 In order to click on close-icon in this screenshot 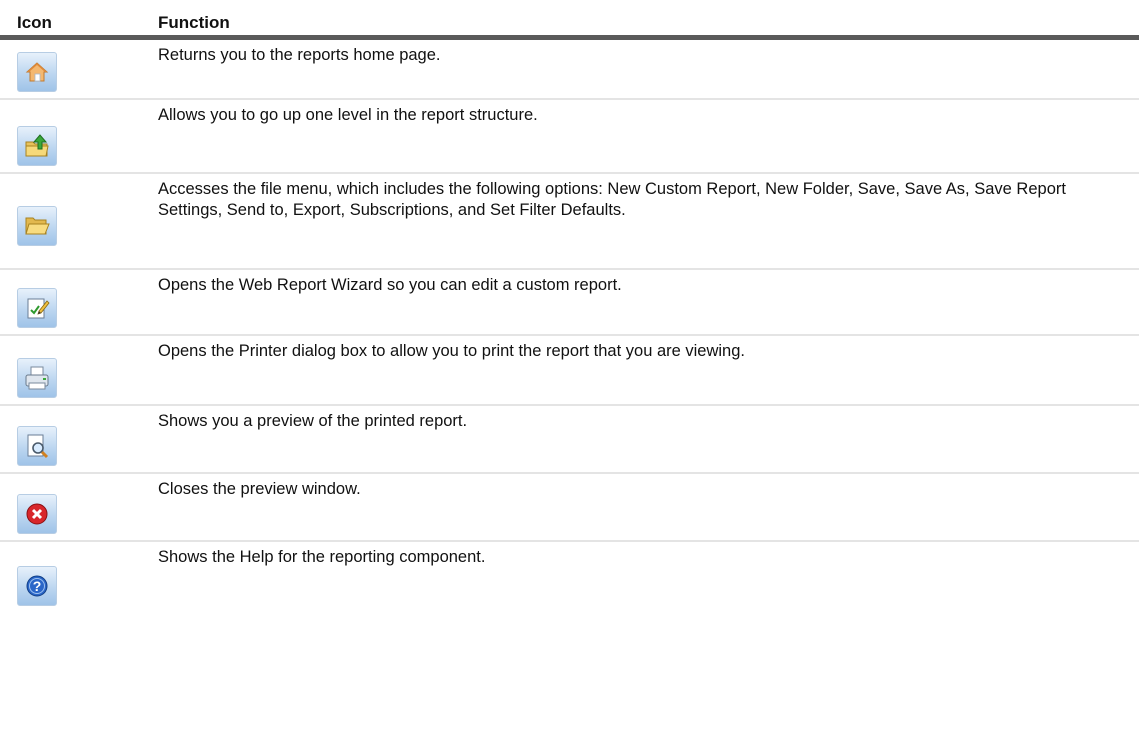, I will do `click(37, 514)`.